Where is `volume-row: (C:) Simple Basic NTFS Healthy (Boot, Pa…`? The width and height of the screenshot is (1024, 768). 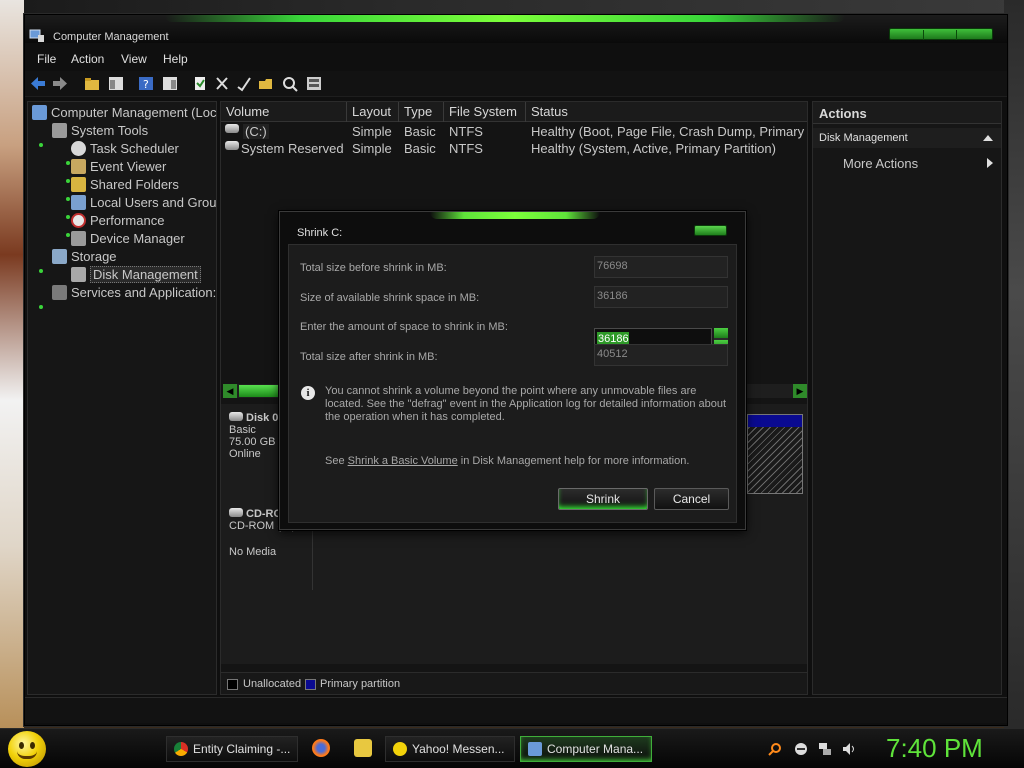 volume-row: (C:) Simple Basic NTFS Healthy (Boot, Pa… is located at coordinates (514, 132).